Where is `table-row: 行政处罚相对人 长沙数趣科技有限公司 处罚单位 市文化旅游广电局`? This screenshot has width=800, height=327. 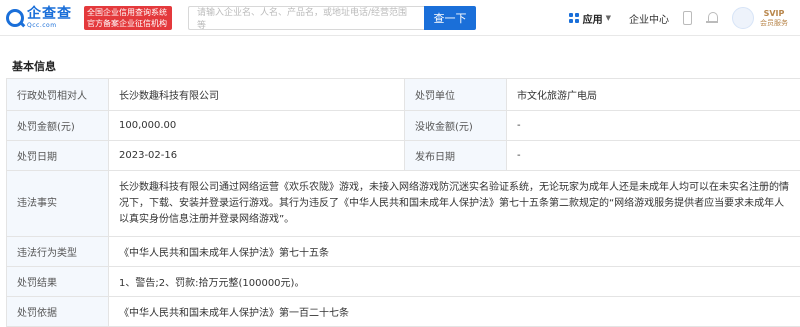 table-row: 行政处罚相对人 长沙数趣科技有限公司 处罚单位 市文化旅游广电局 is located at coordinates (403, 95).